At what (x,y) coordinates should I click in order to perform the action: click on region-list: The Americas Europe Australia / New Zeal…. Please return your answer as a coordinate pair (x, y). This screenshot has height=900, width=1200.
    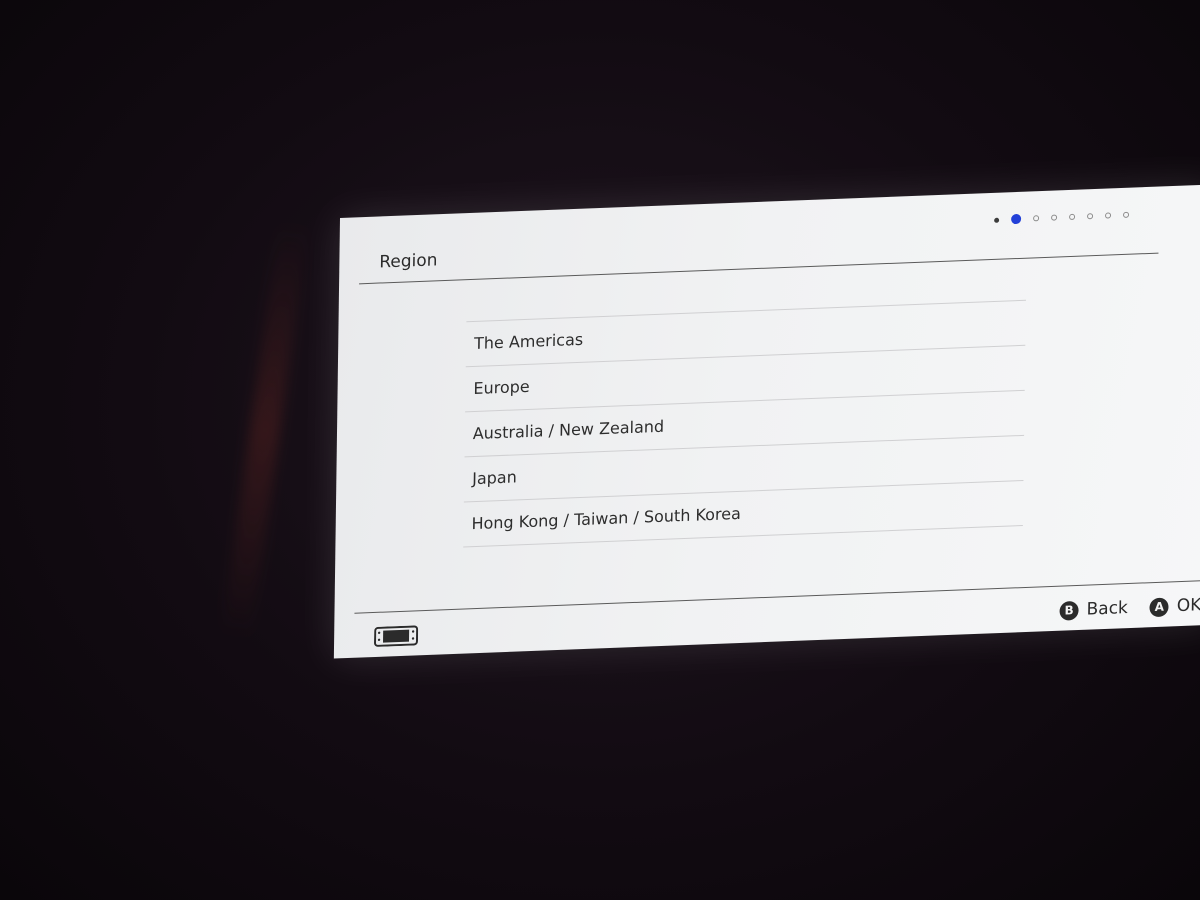
    Looking at the image, I should click on (744, 423).